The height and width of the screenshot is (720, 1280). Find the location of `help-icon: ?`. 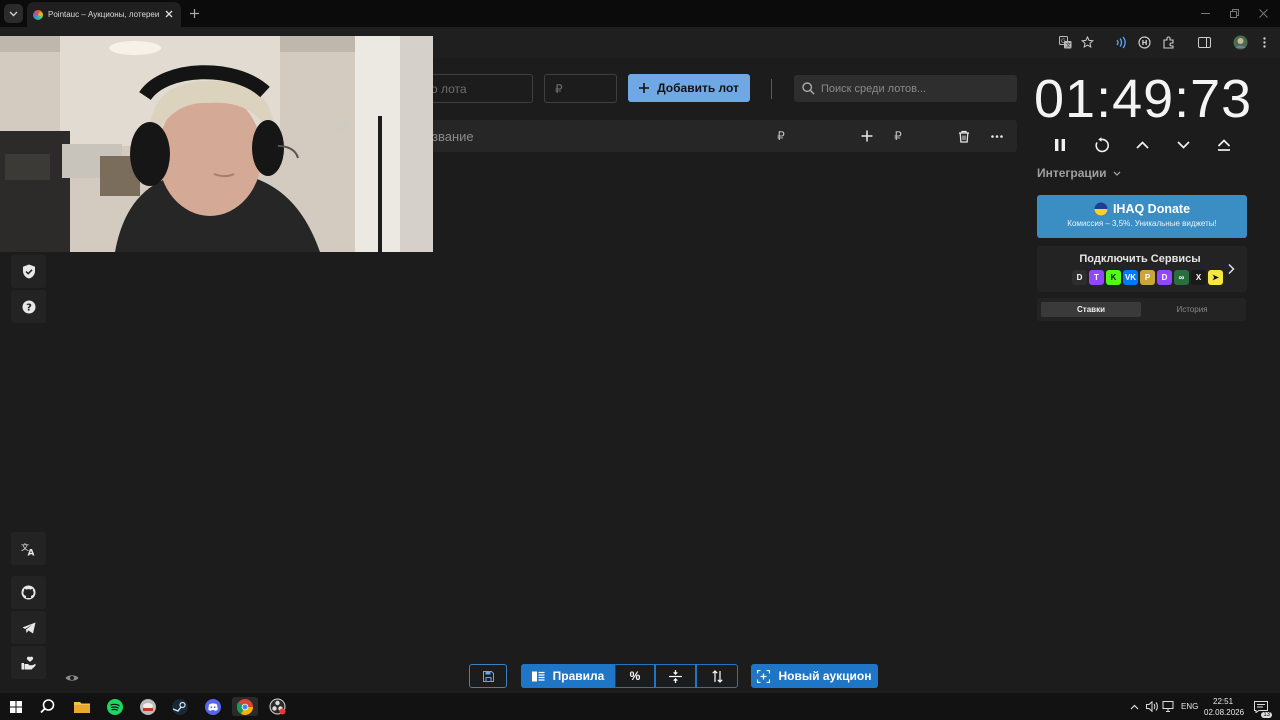

help-icon: ? is located at coordinates (28, 306).